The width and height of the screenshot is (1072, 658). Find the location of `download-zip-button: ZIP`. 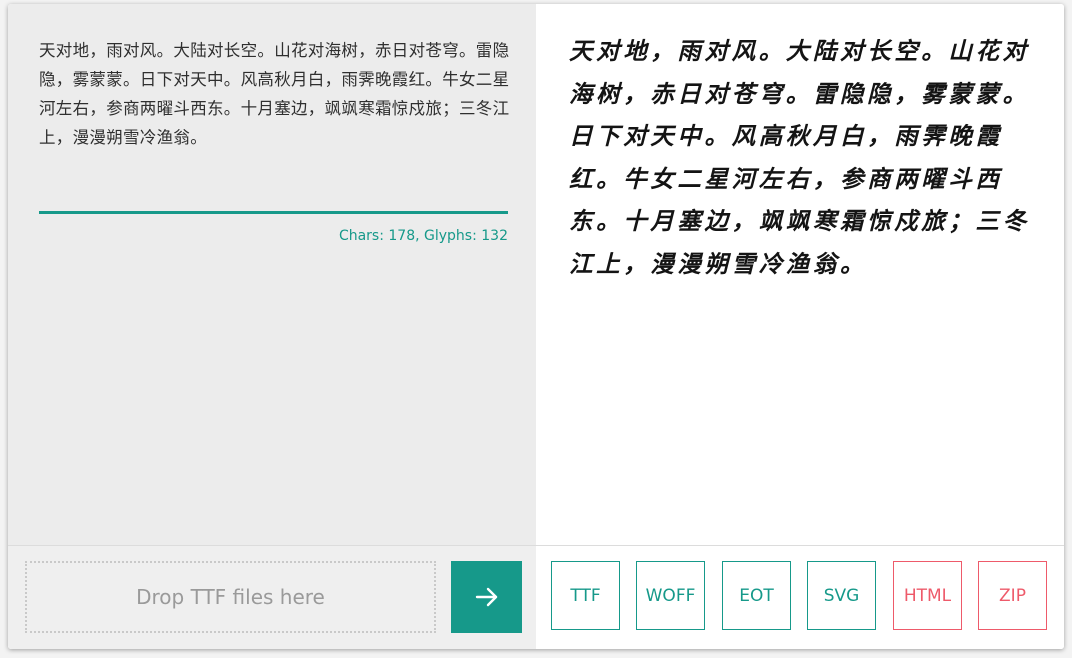

download-zip-button: ZIP is located at coordinates (1012, 595).